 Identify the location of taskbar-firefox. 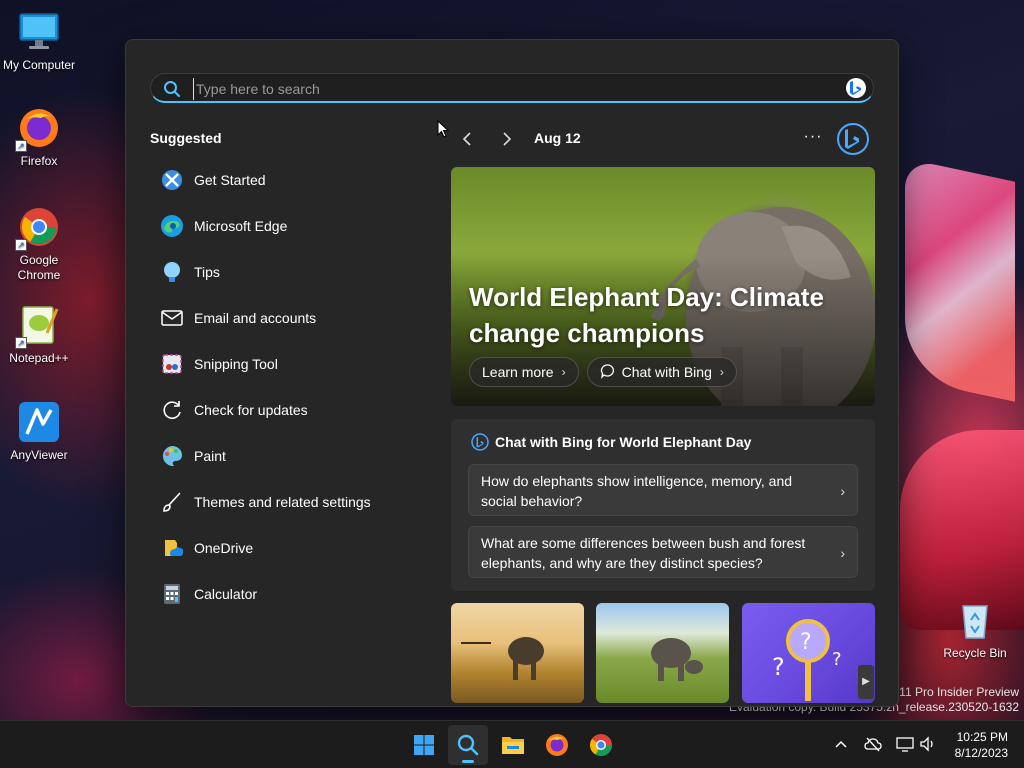
(557, 745).